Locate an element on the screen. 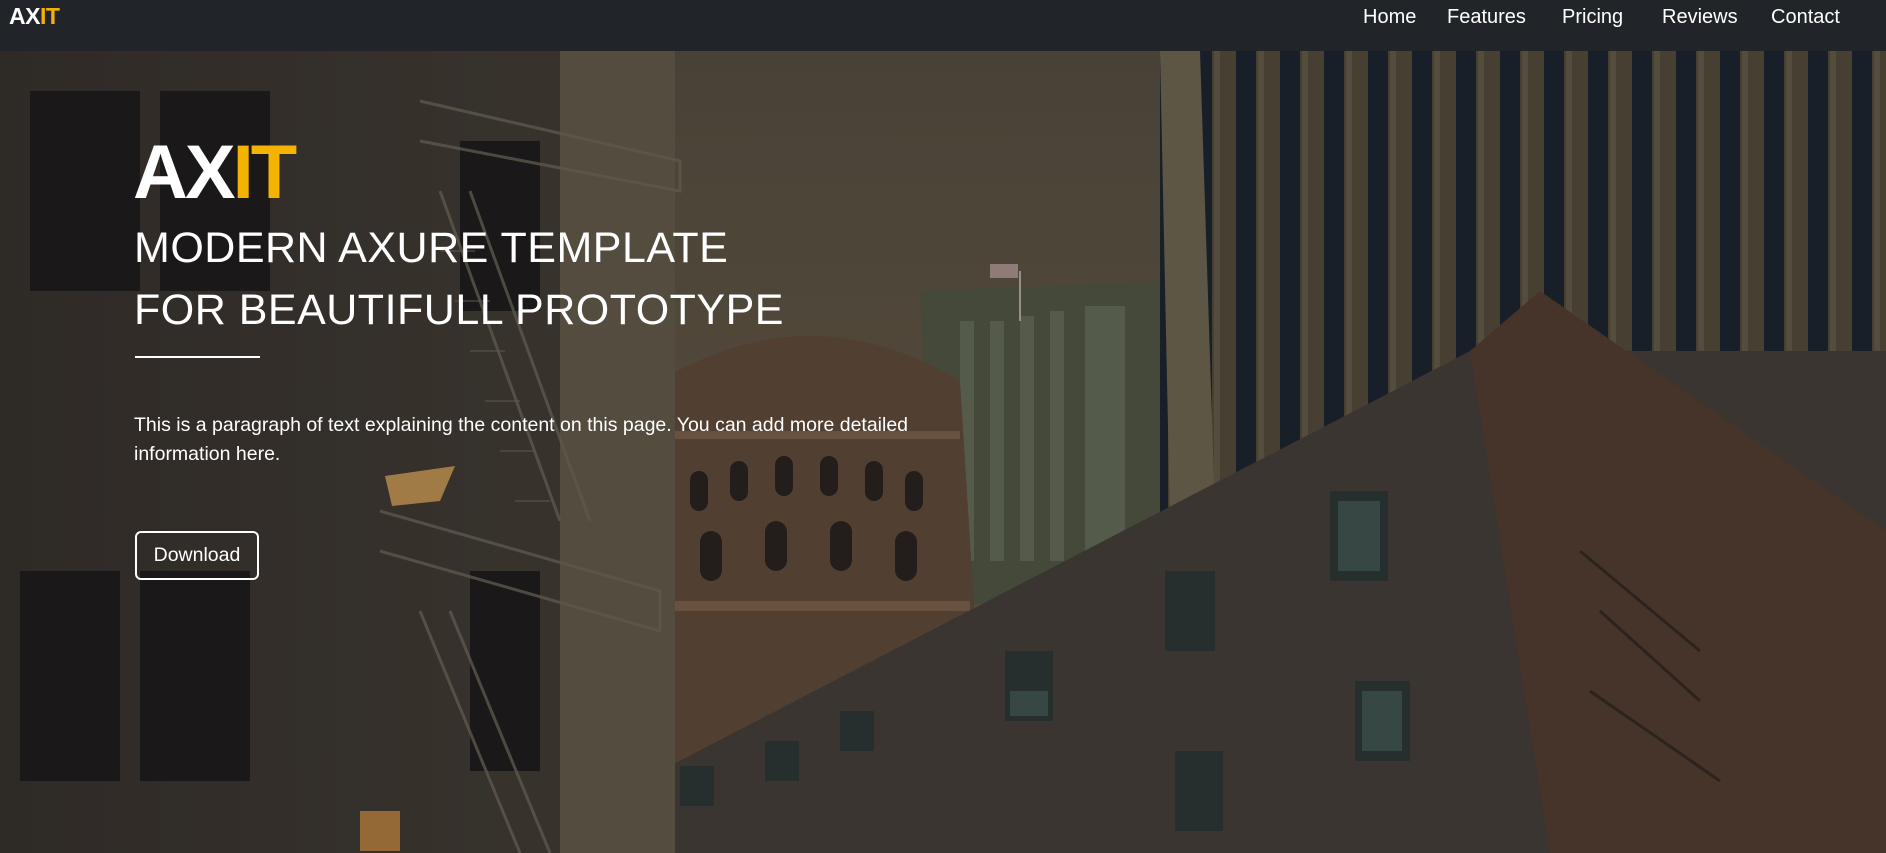 Image resolution: width=1886 pixels, height=853 pixels. navbar-brand-logo: AXIT is located at coordinates (34, 16).